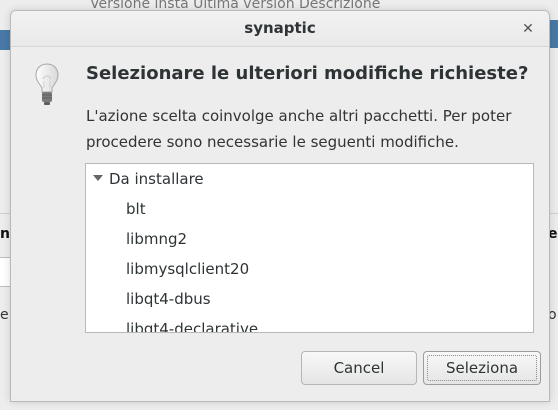 The height and width of the screenshot is (410, 558). What do you see at coordinates (168, 299) in the screenshot?
I see `tree-item: libqt4-dbus` at bounding box center [168, 299].